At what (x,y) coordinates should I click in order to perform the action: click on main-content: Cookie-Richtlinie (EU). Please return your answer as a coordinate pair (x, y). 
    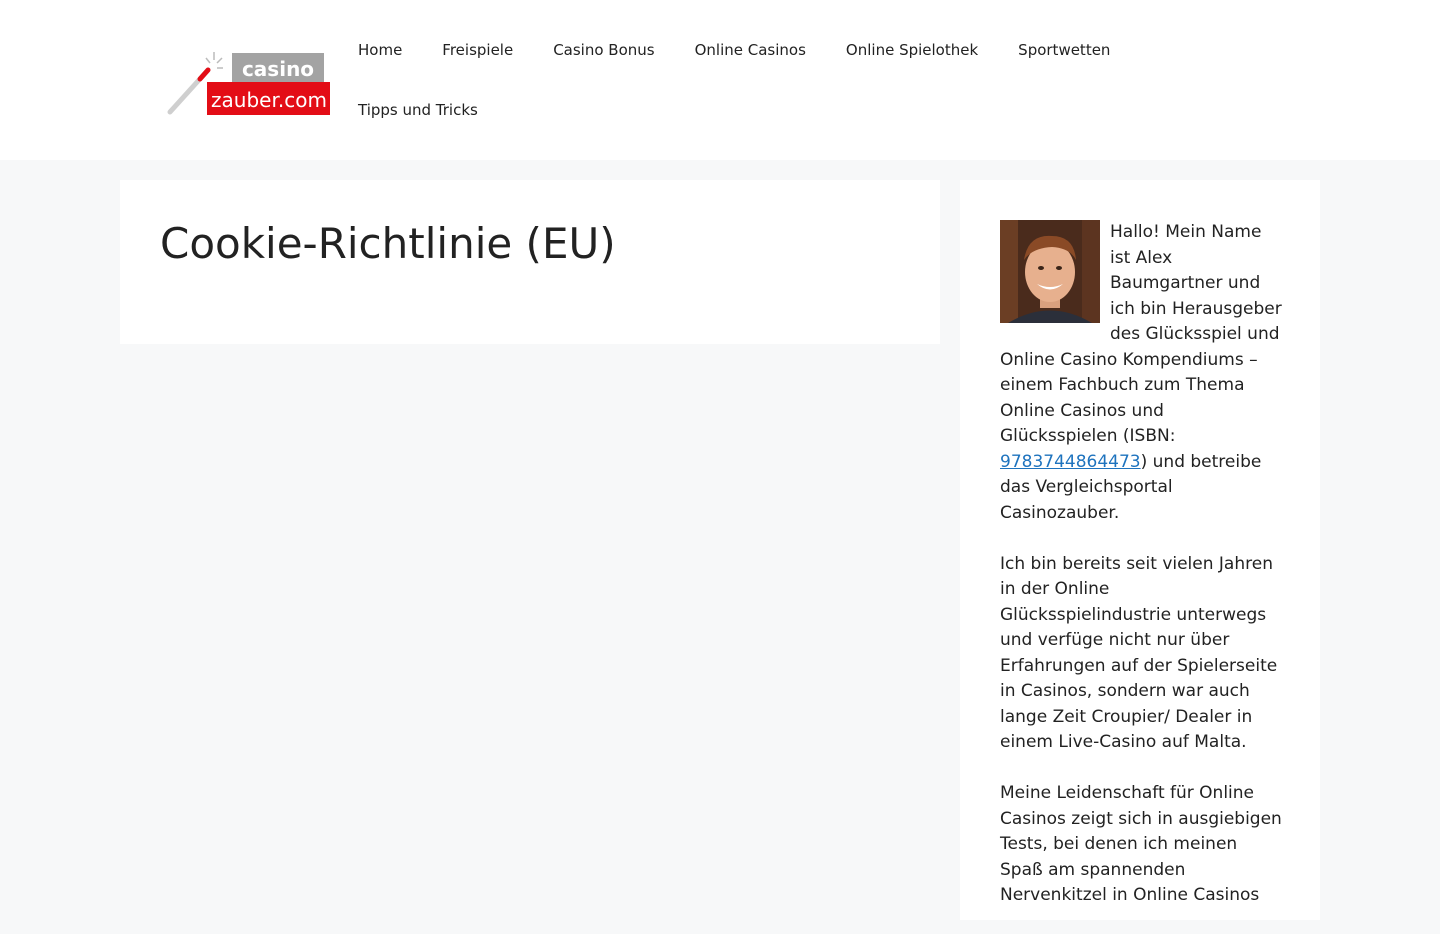
    Looking at the image, I should click on (530, 262).